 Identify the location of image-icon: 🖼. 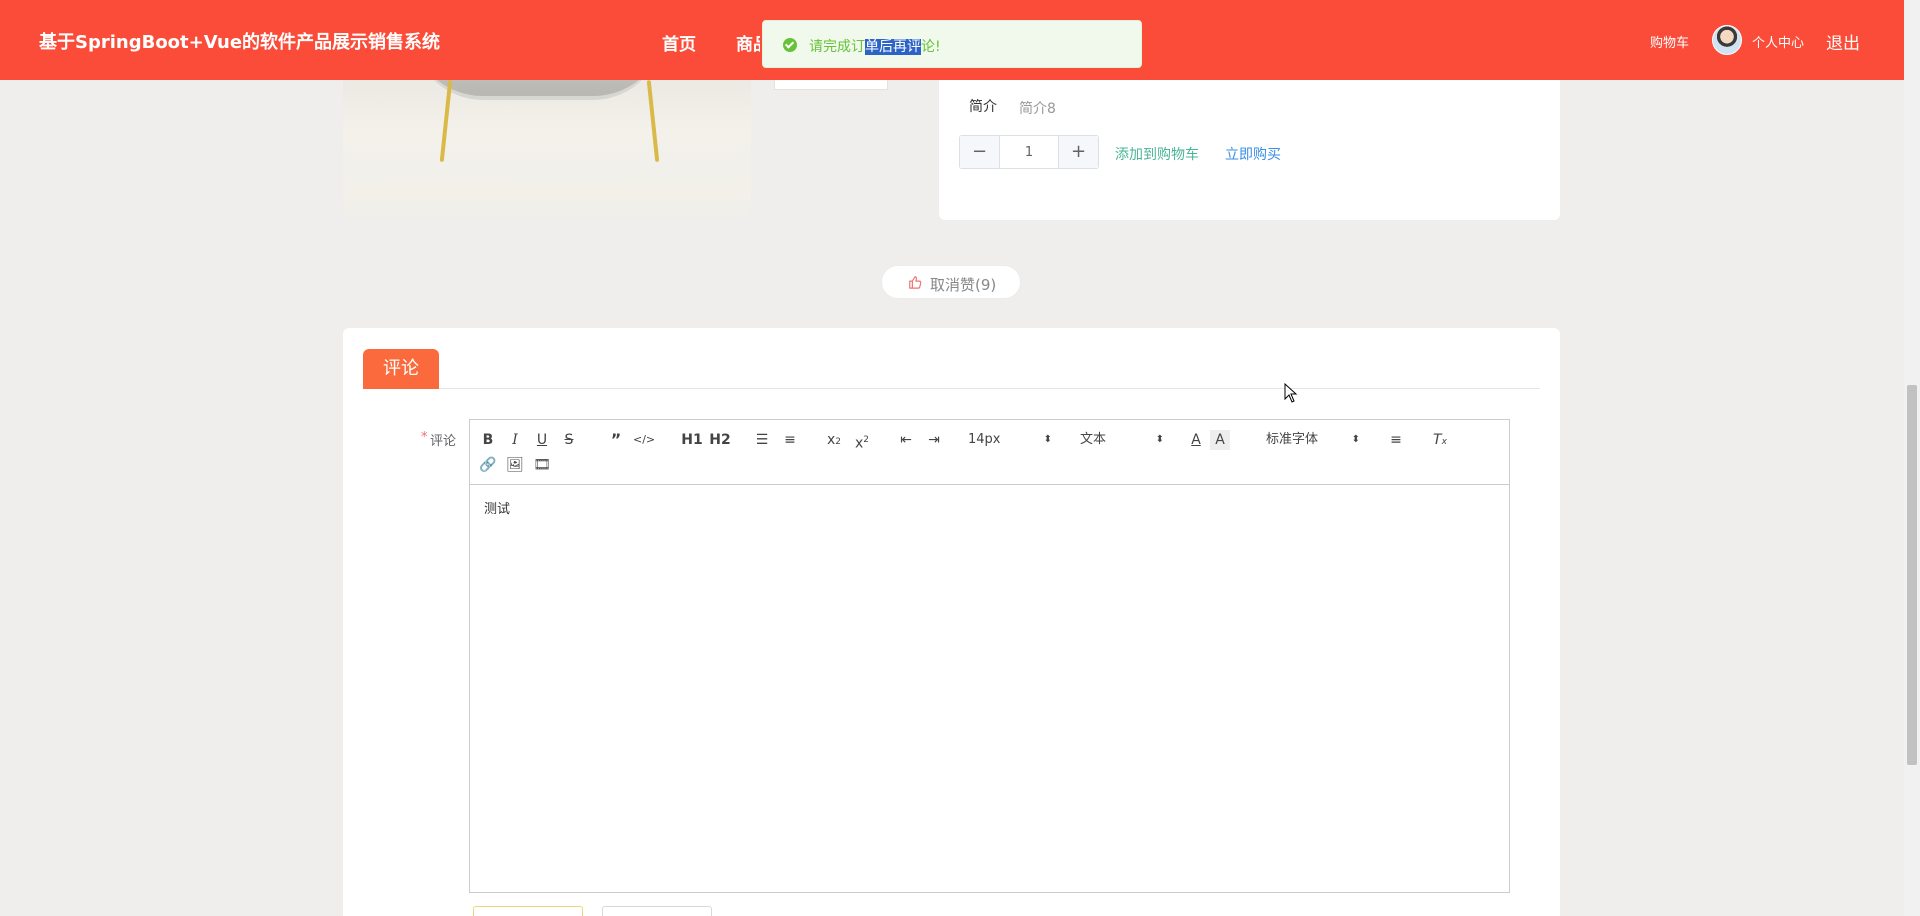
(515, 465).